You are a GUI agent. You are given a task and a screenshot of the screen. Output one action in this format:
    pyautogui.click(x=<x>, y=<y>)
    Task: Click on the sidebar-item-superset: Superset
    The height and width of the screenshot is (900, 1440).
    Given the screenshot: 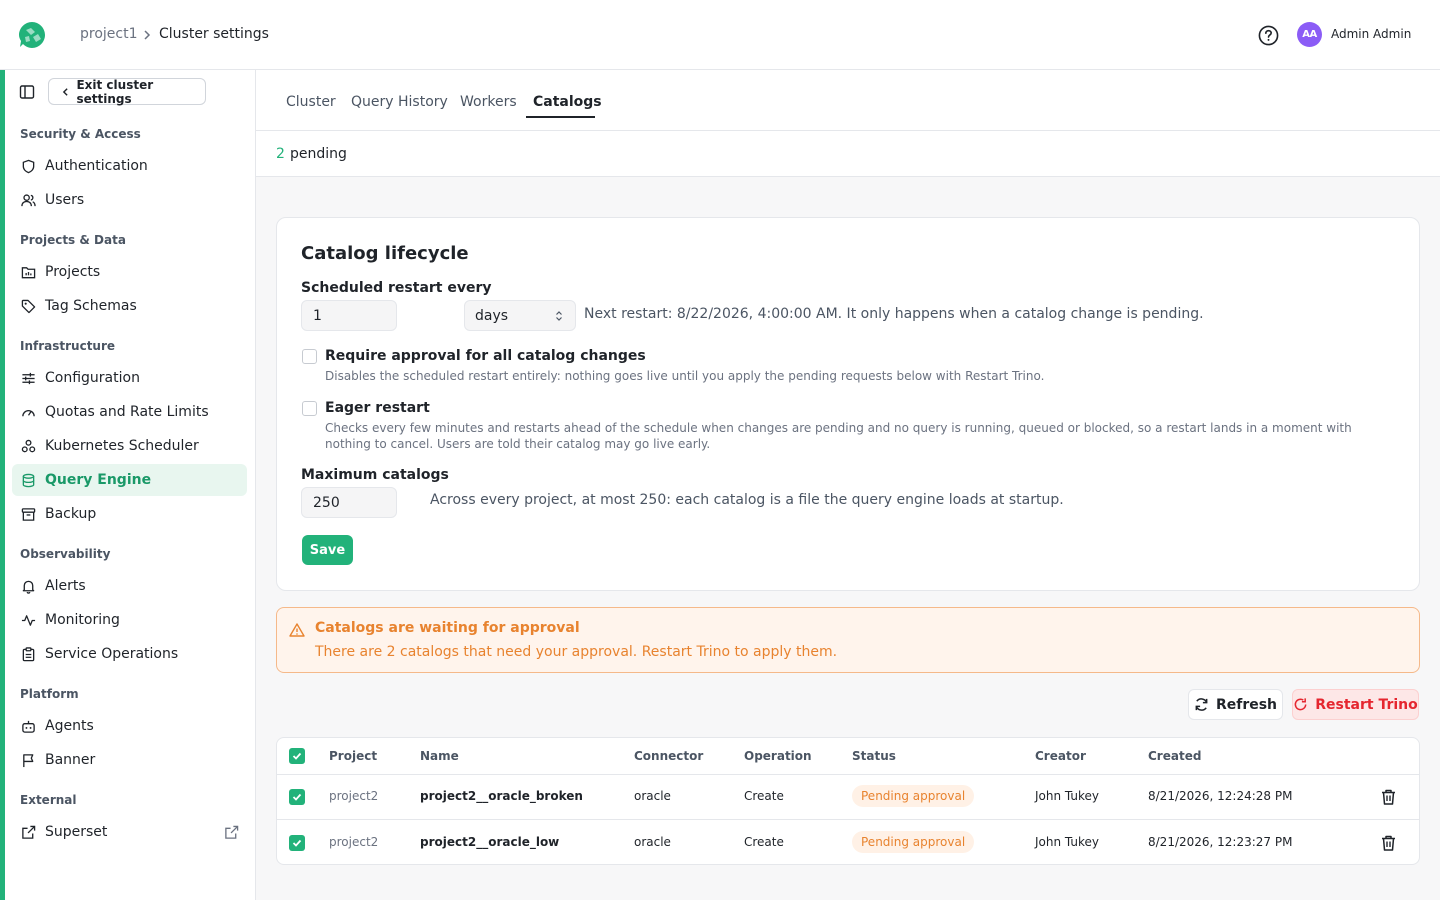 What is the action you would take?
    pyautogui.click(x=129, y=832)
    